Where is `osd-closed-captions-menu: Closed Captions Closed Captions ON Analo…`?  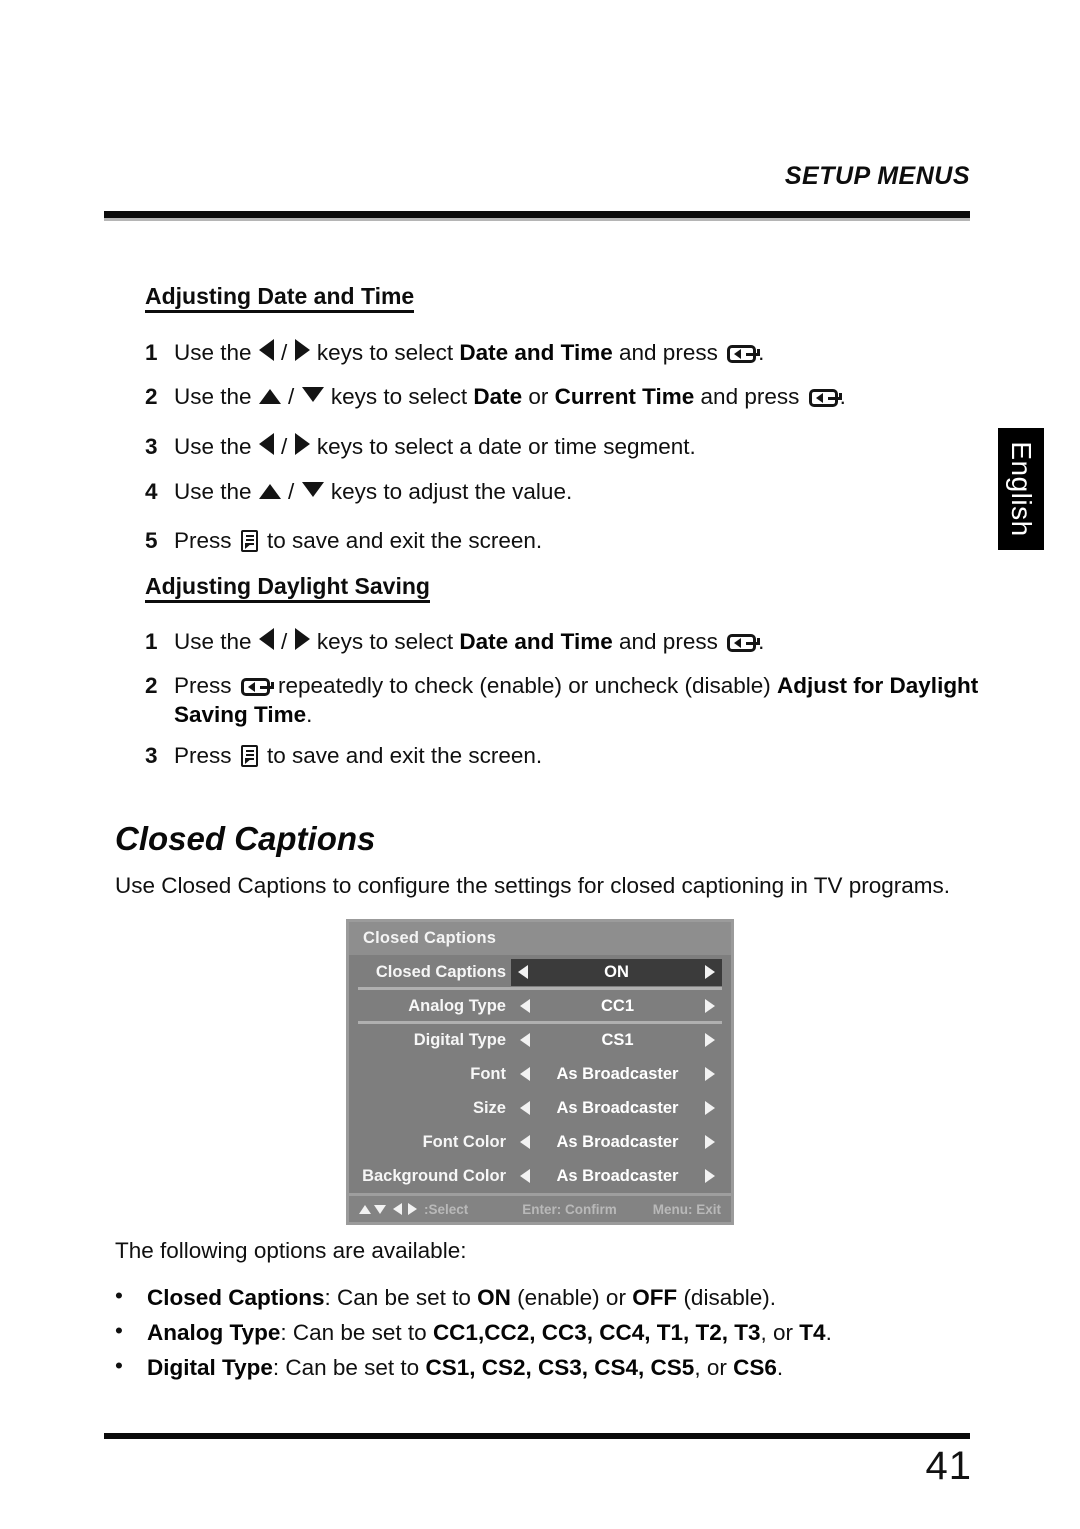 osd-closed-captions-menu: Closed Captions Closed Captions ON Analo… is located at coordinates (540, 1072).